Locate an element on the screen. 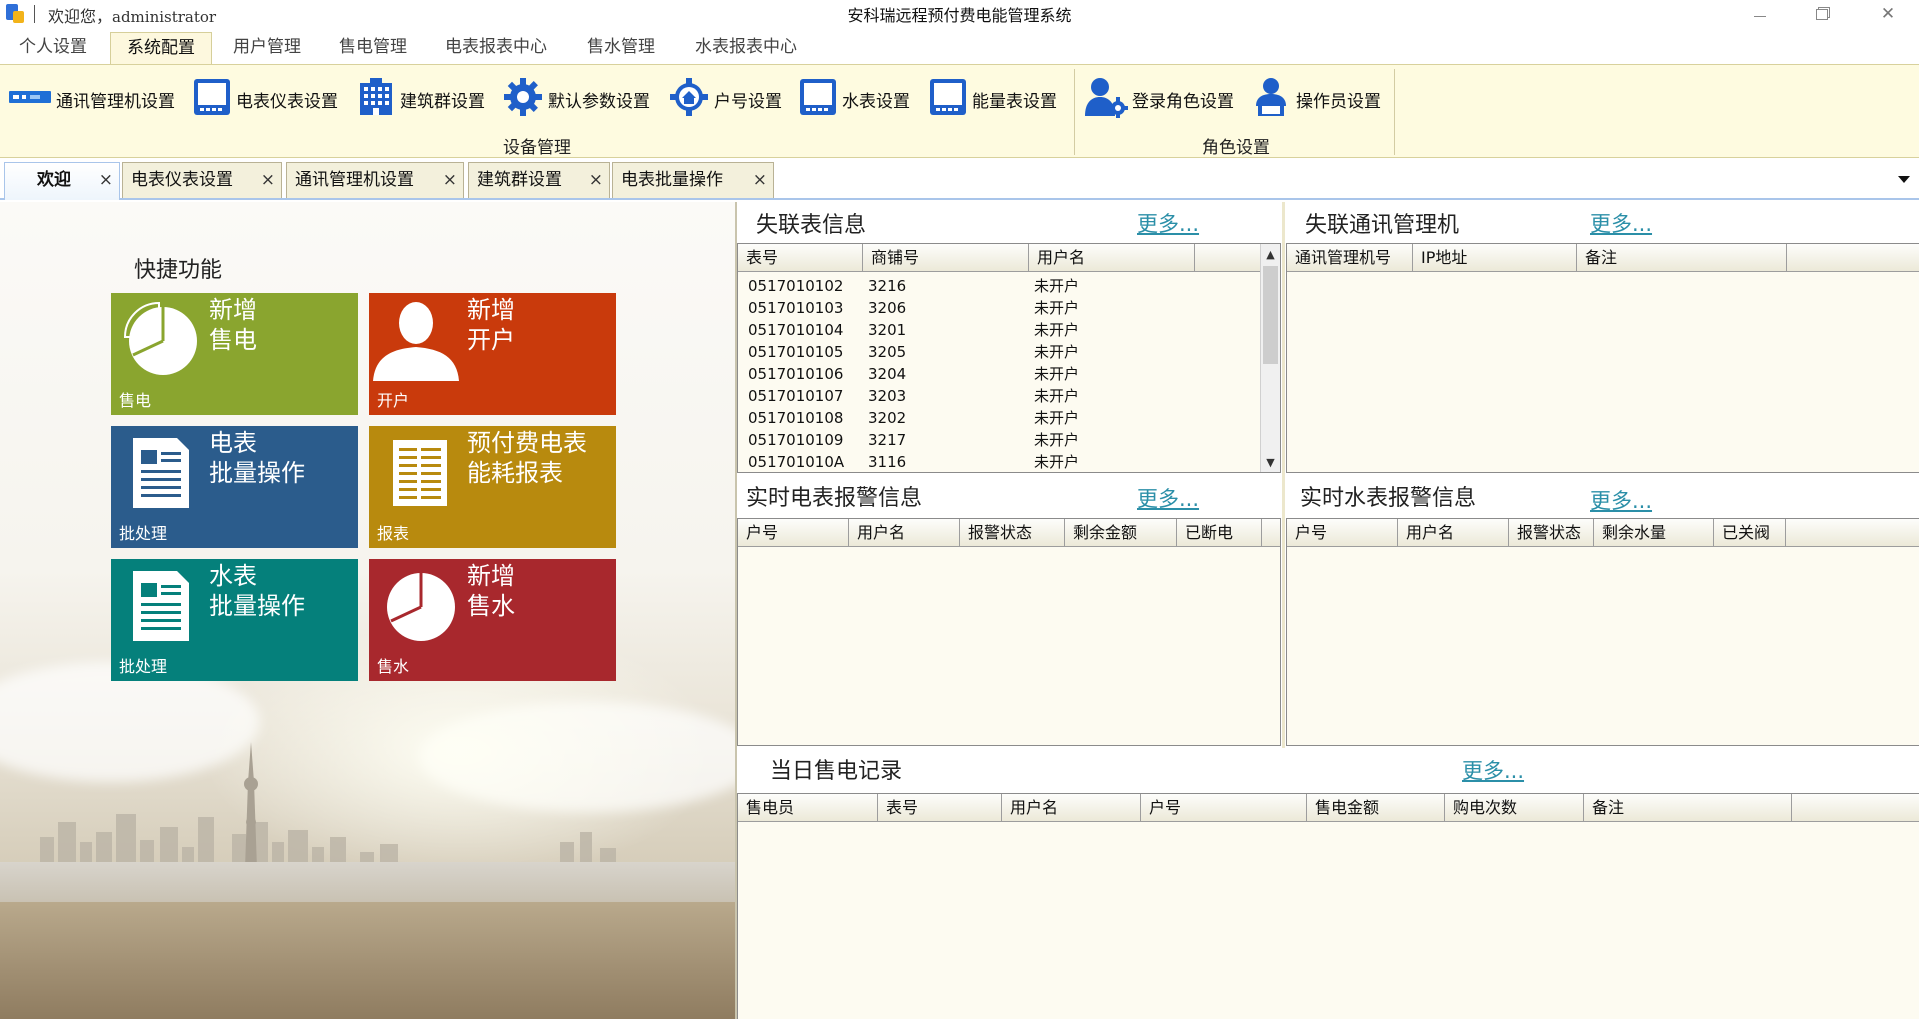  table-row: 0517010106 3204 未开户 is located at coordinates (998, 374).